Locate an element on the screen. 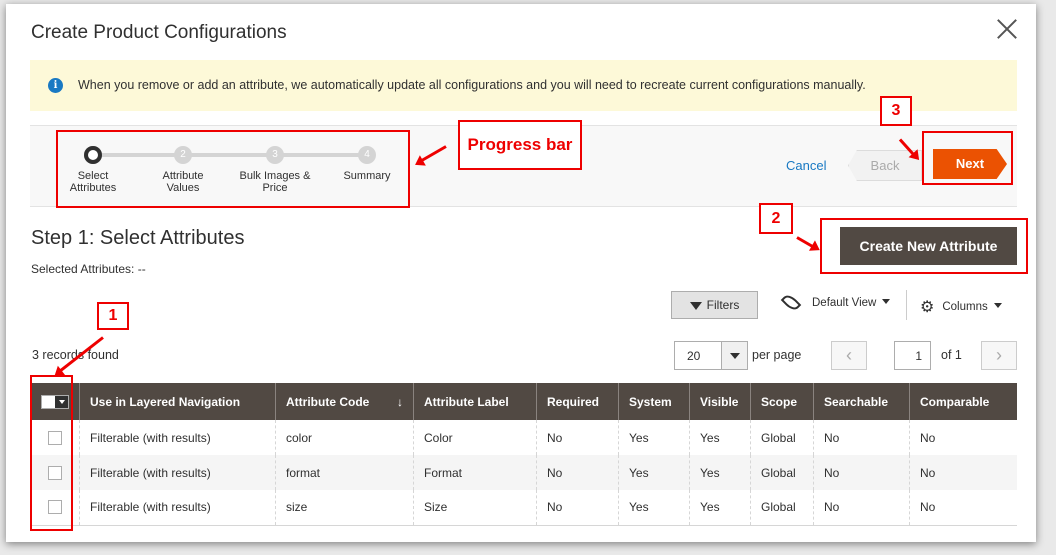 The image size is (1056, 555). col-attribute-code: Attribute Code ↓ is located at coordinates (344, 401).